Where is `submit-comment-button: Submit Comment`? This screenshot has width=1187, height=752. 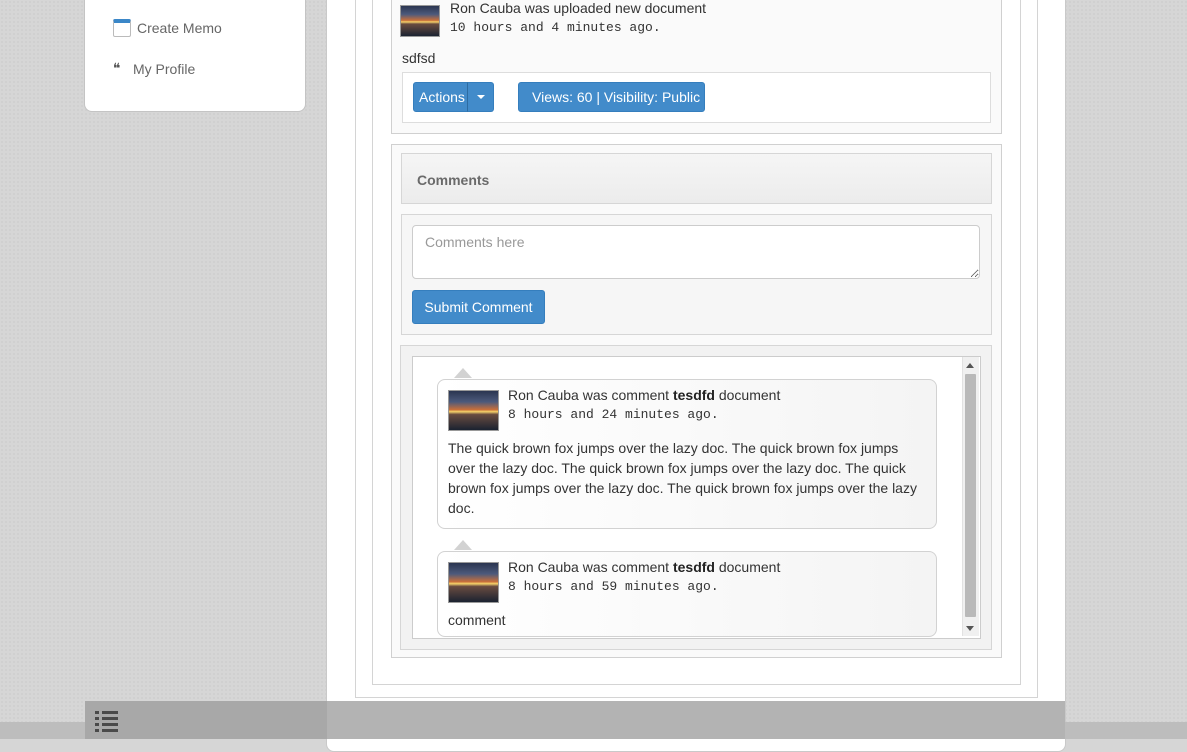 submit-comment-button: Submit Comment is located at coordinates (478, 307).